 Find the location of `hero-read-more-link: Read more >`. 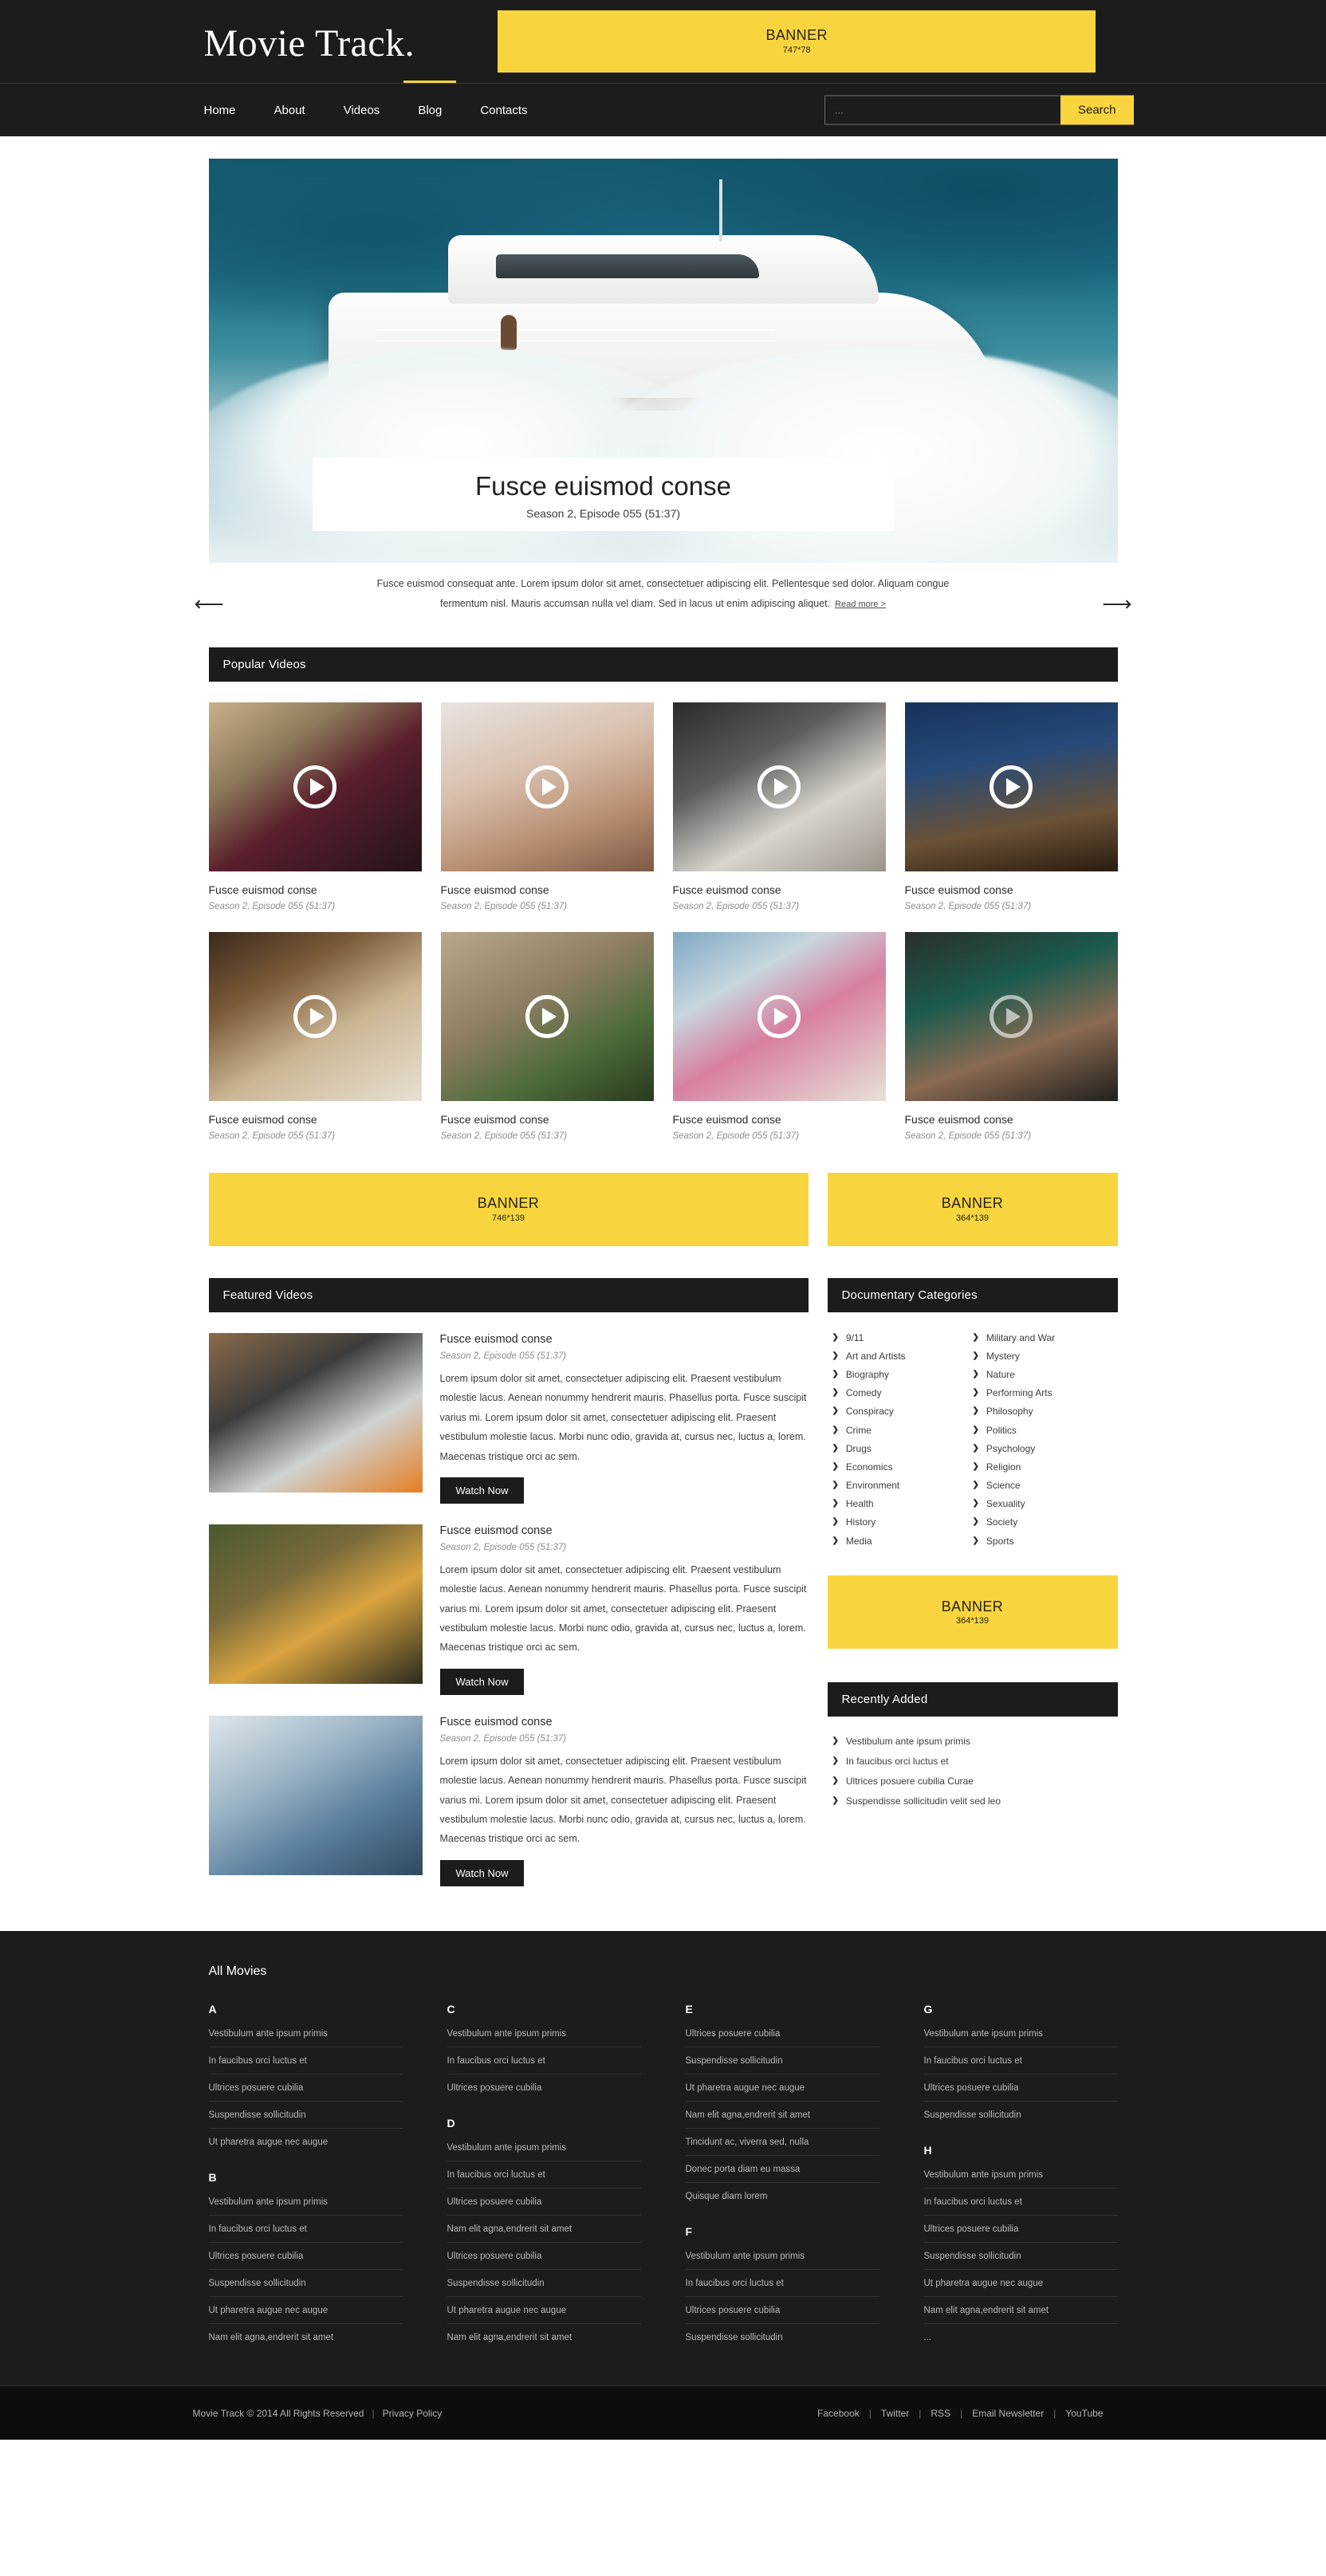

hero-read-more-link: Read more > is located at coordinates (860, 605).